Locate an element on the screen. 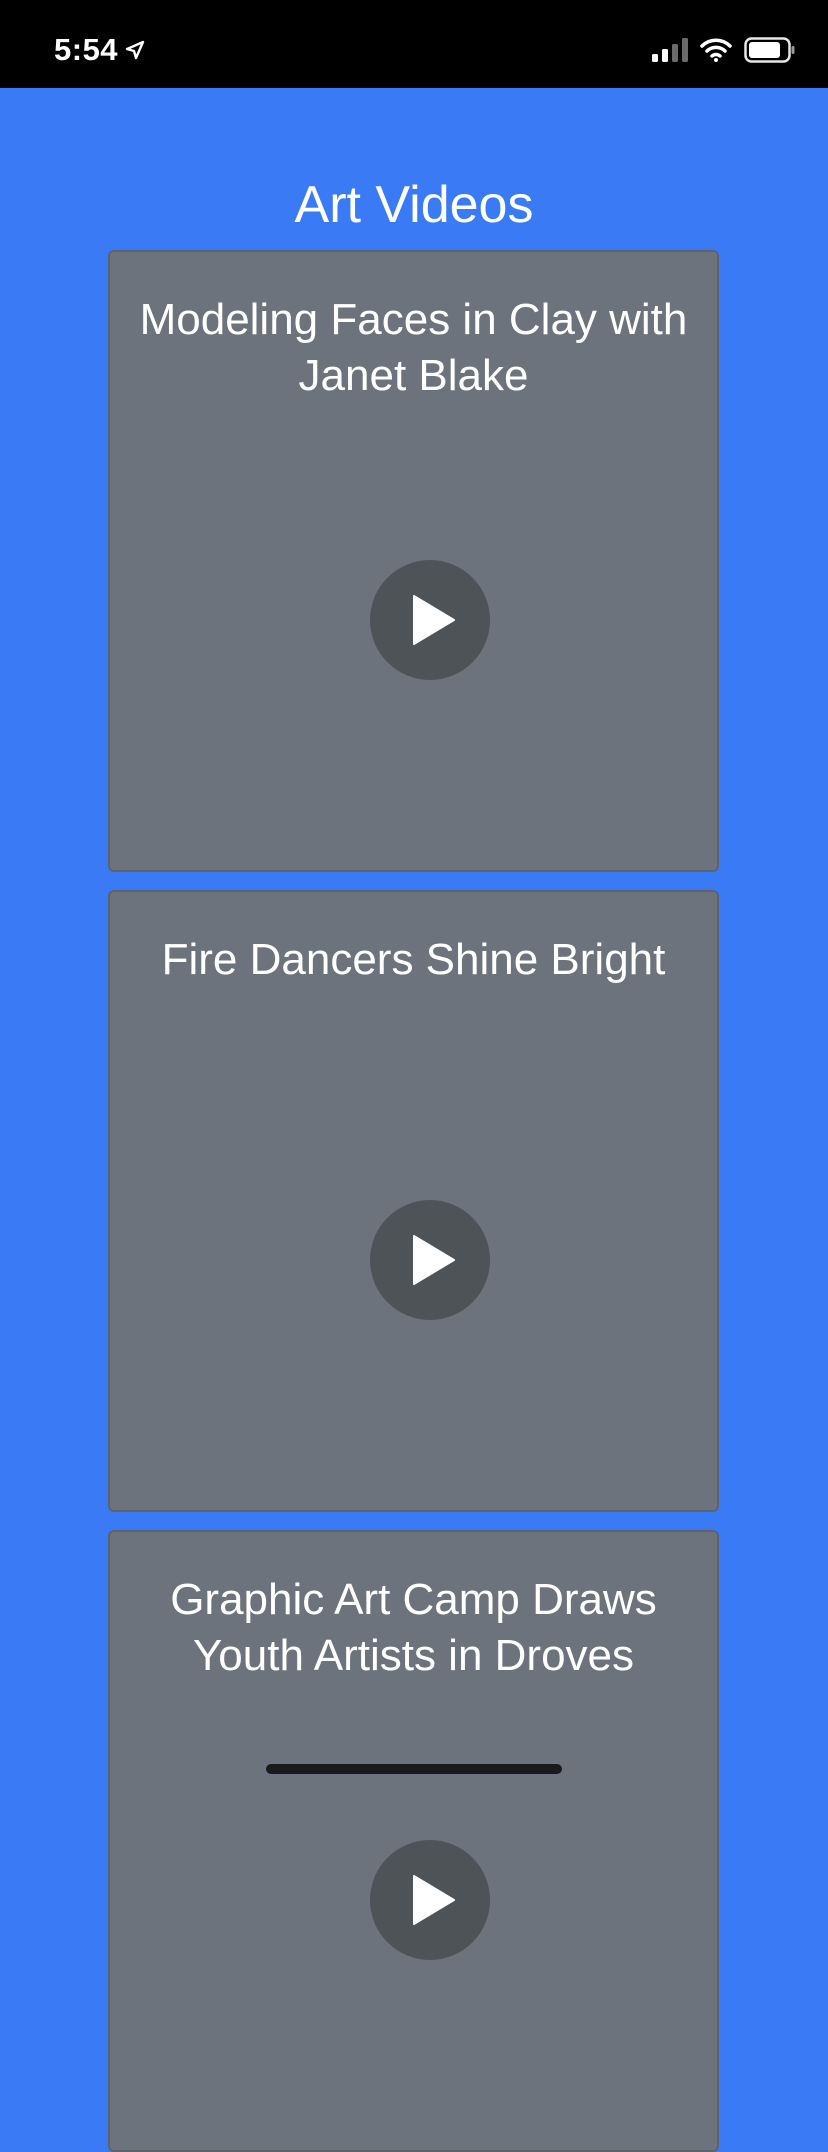 The width and height of the screenshot is (828, 2152). status-time-group: 5:54 is located at coordinates (100, 50).